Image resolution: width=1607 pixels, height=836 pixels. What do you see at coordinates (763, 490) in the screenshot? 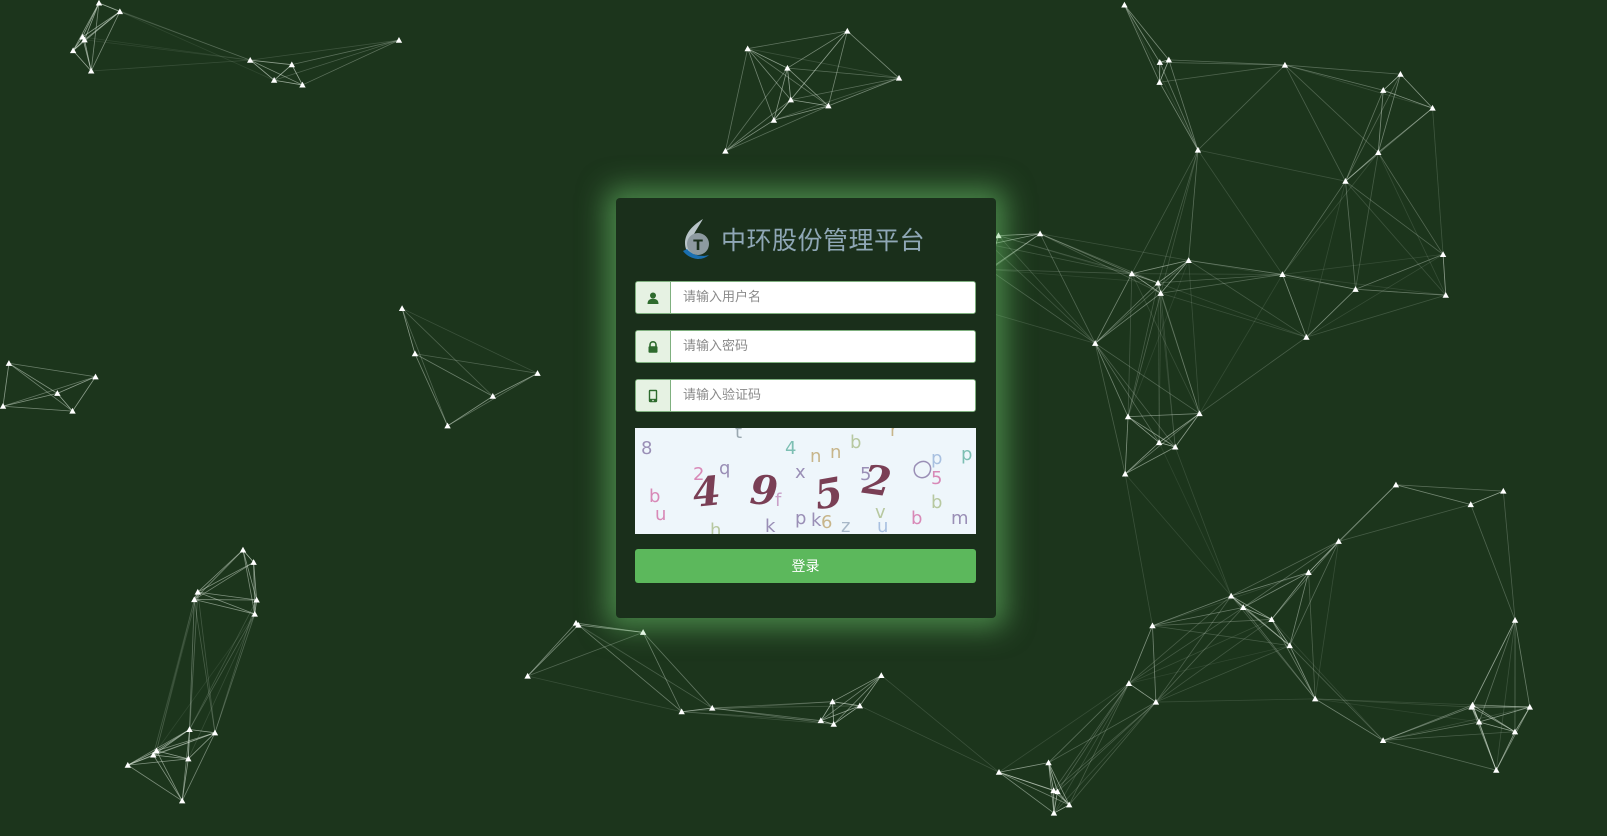
I see `captcha-digit: 9` at bounding box center [763, 490].